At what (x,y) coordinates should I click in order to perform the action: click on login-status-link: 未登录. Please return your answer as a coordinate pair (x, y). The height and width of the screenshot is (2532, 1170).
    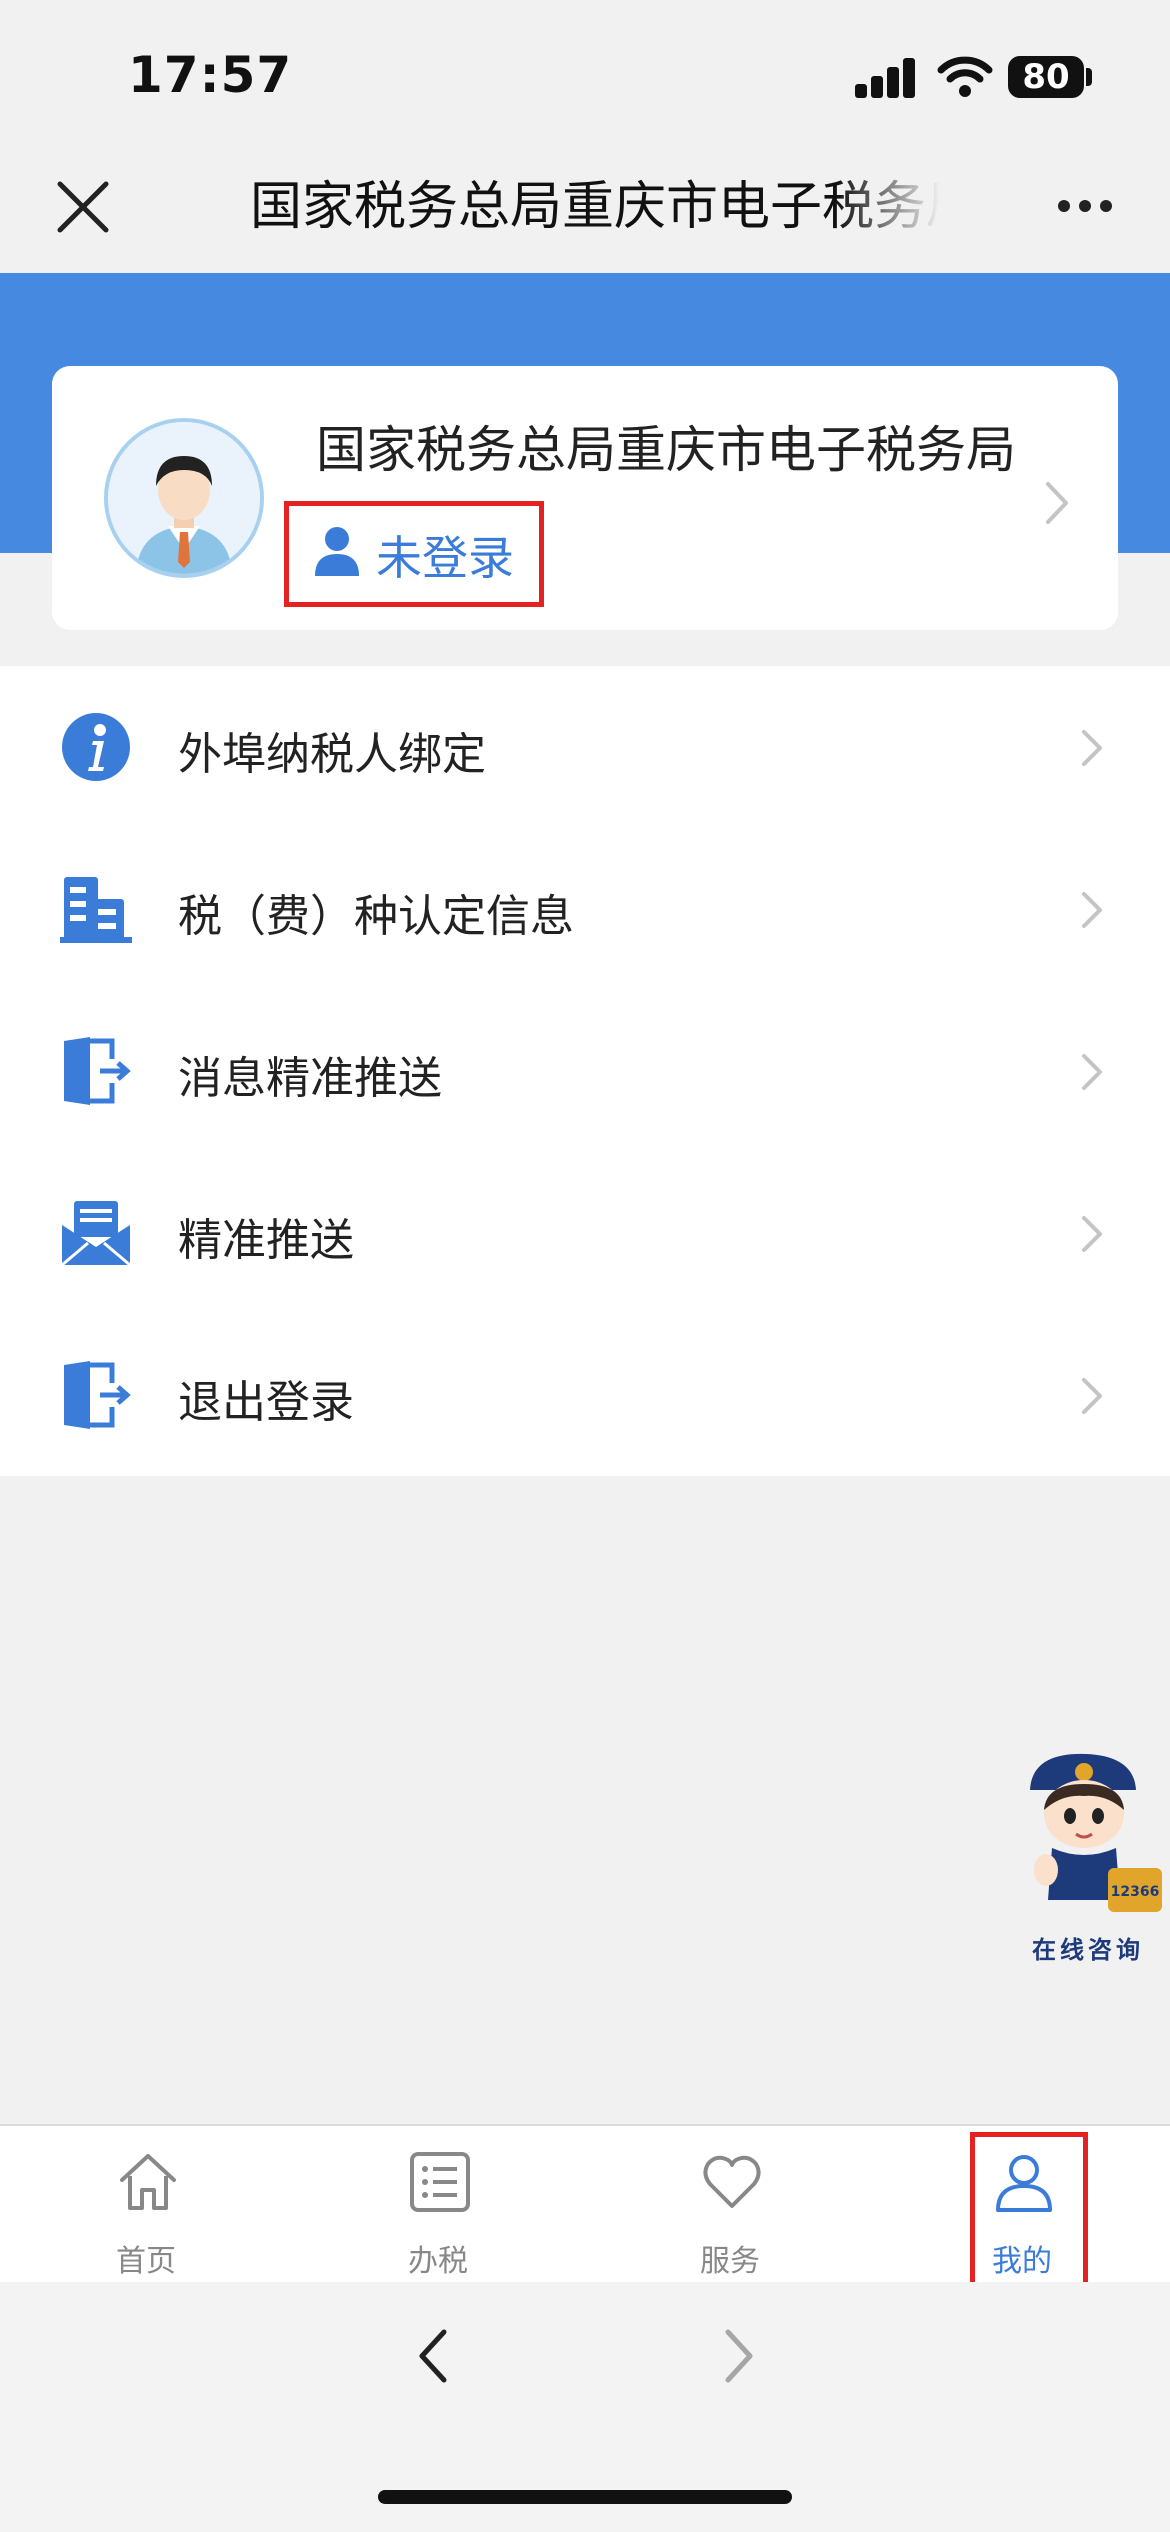
    Looking at the image, I should click on (445, 555).